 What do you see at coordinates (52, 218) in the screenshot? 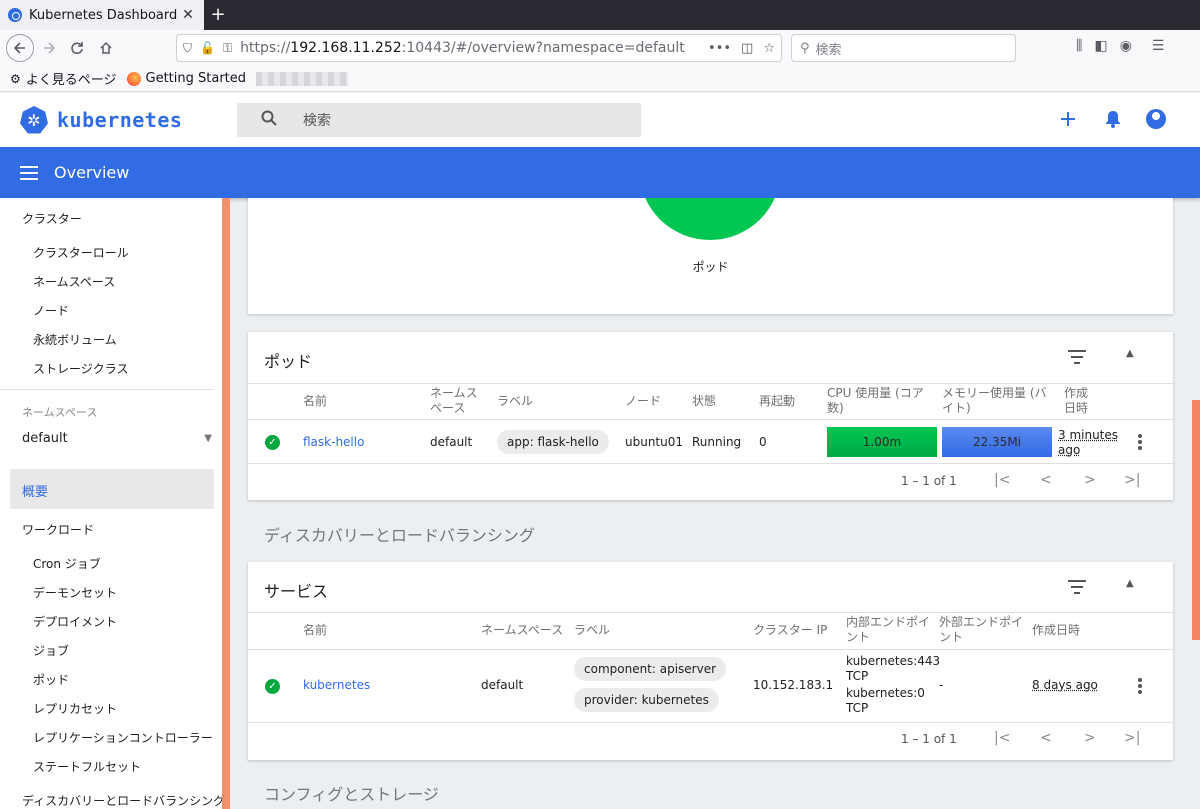
I see `sidebar-heading-cluster: クラスター` at bounding box center [52, 218].